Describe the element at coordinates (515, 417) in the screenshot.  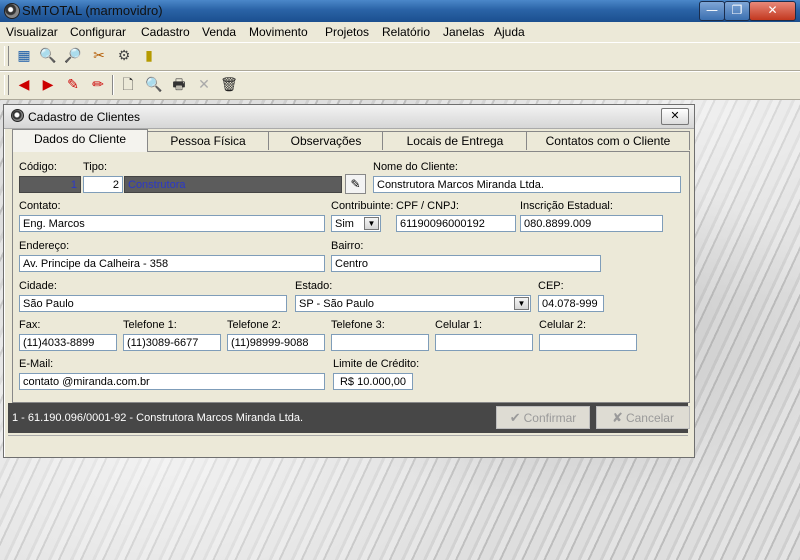
I see `checkmark-icon: ✔` at that location.